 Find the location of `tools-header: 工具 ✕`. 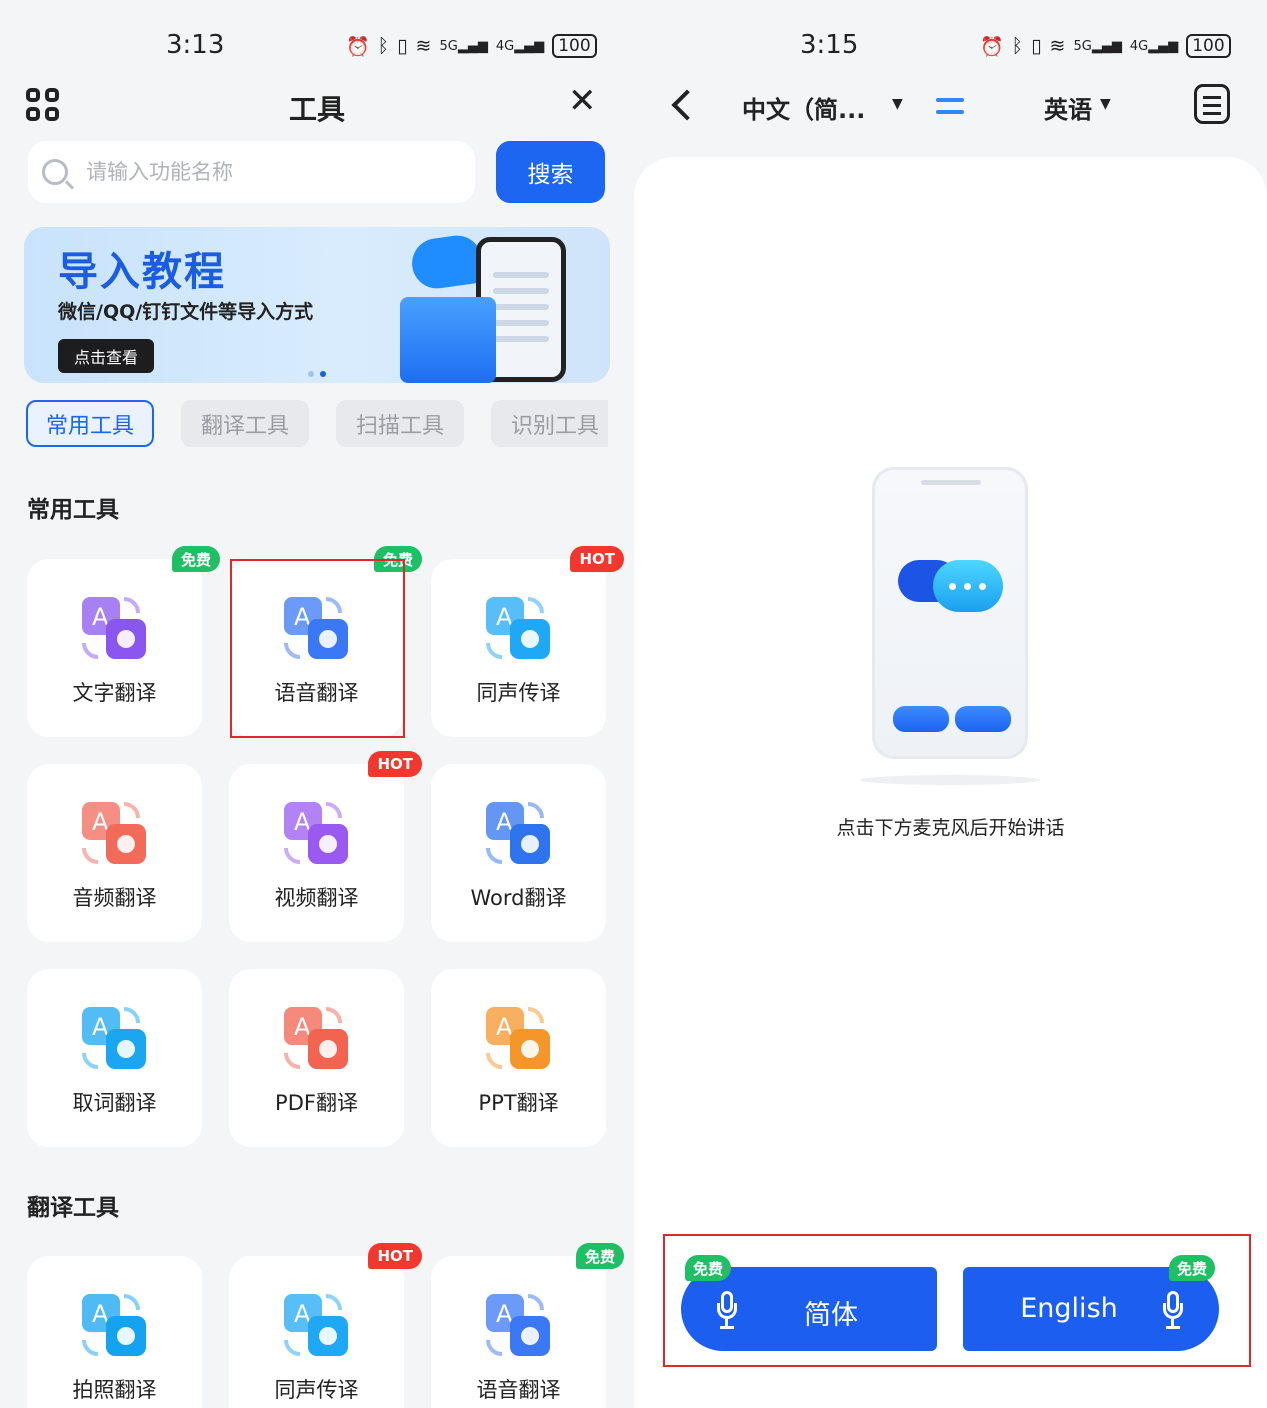

tools-header: 工具 ✕ is located at coordinates (317, 107).